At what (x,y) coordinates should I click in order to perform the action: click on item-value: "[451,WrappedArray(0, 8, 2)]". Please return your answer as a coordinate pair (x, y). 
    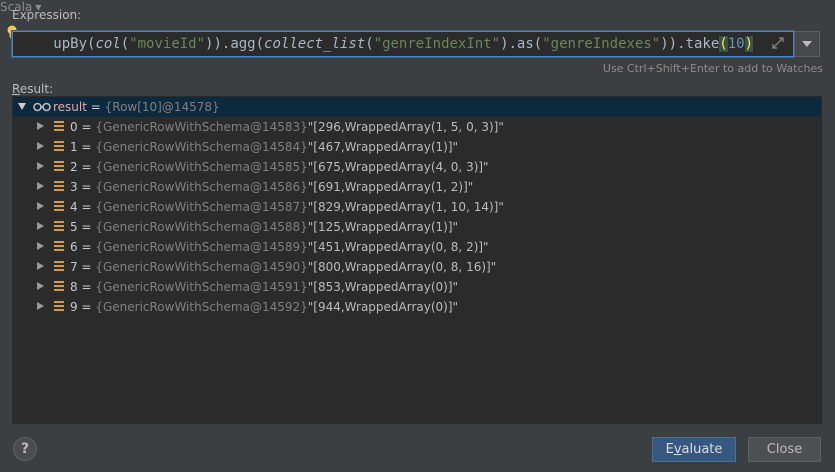
    Looking at the image, I should click on (398, 247).